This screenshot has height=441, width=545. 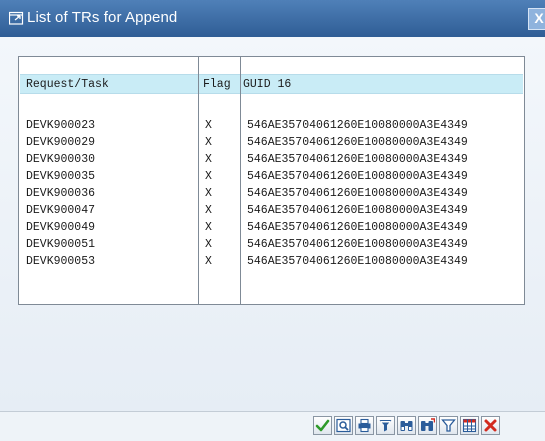 I want to click on cell-request: DEVK900030, so click(x=61, y=159).